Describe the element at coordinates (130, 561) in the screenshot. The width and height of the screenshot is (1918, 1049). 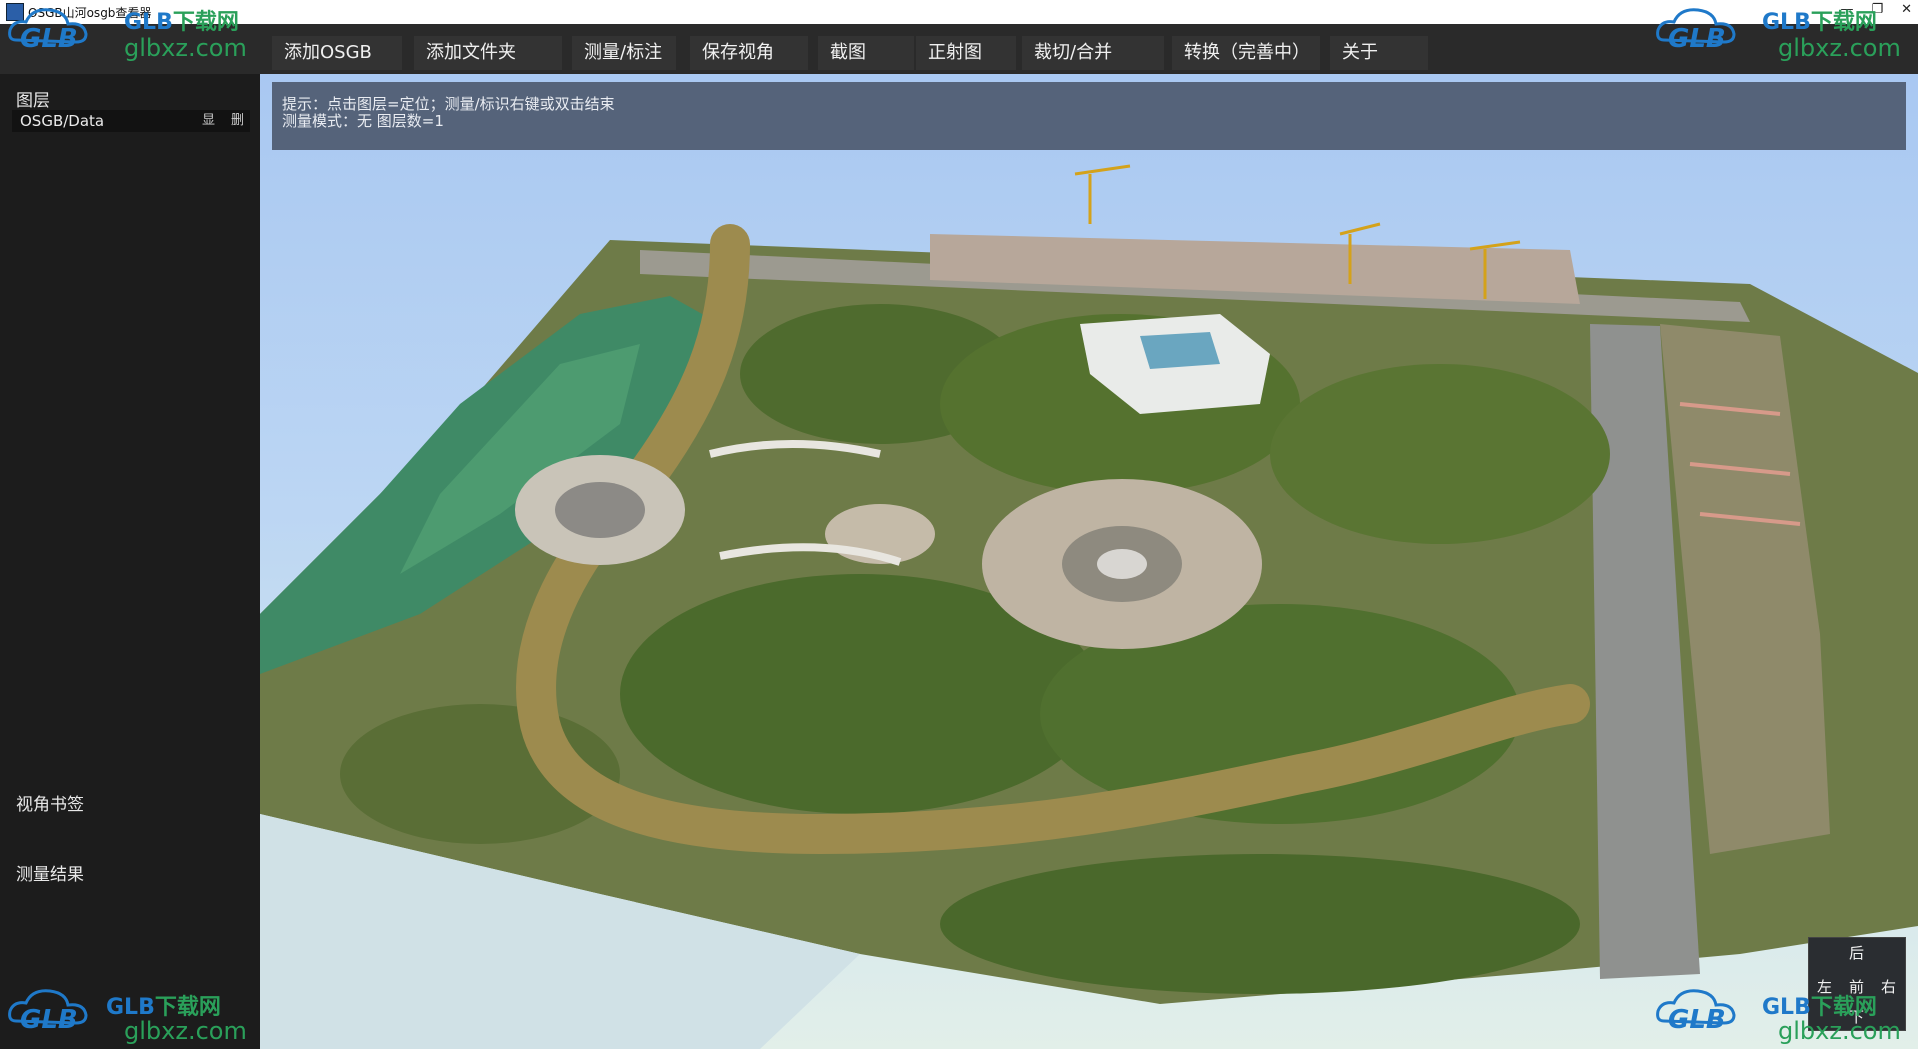
I see `sidebar: 图层 OSGB/Data 显 删 视角书签 测量结果` at that location.